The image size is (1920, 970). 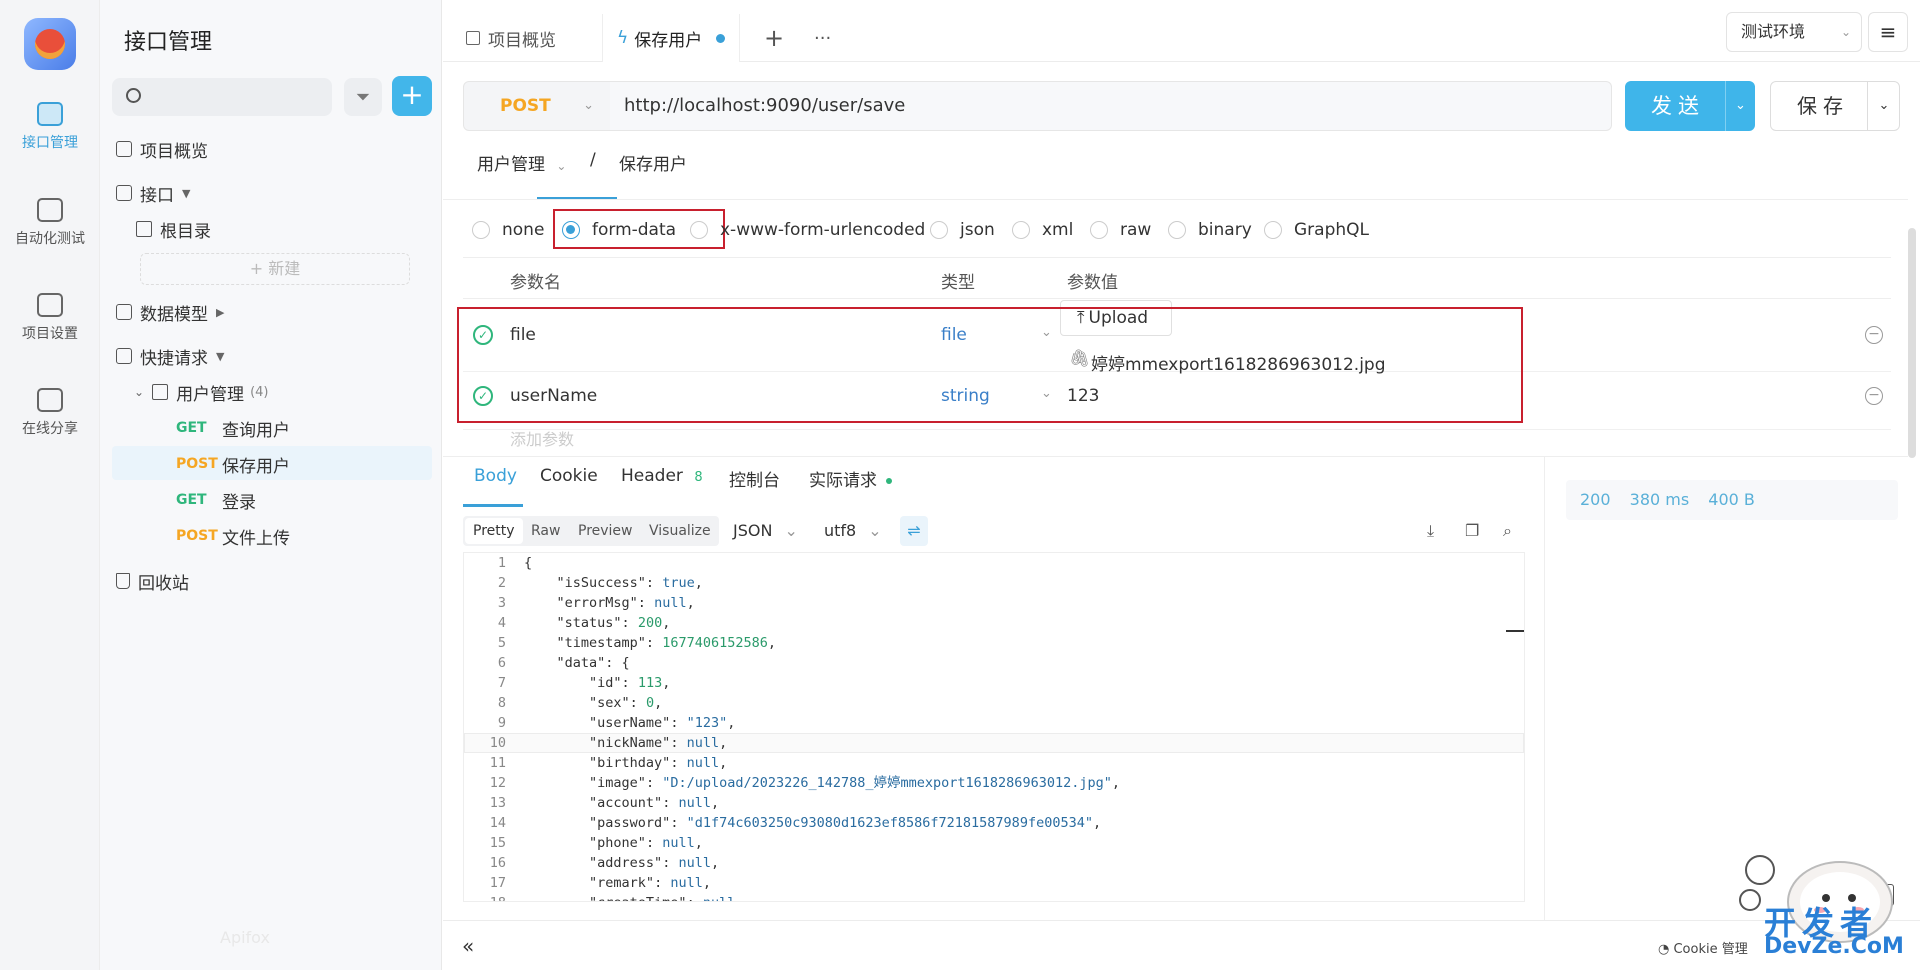 I want to click on left-rail: 接口管理 自动化测试 项目设置 在线分享, so click(x=50, y=485).